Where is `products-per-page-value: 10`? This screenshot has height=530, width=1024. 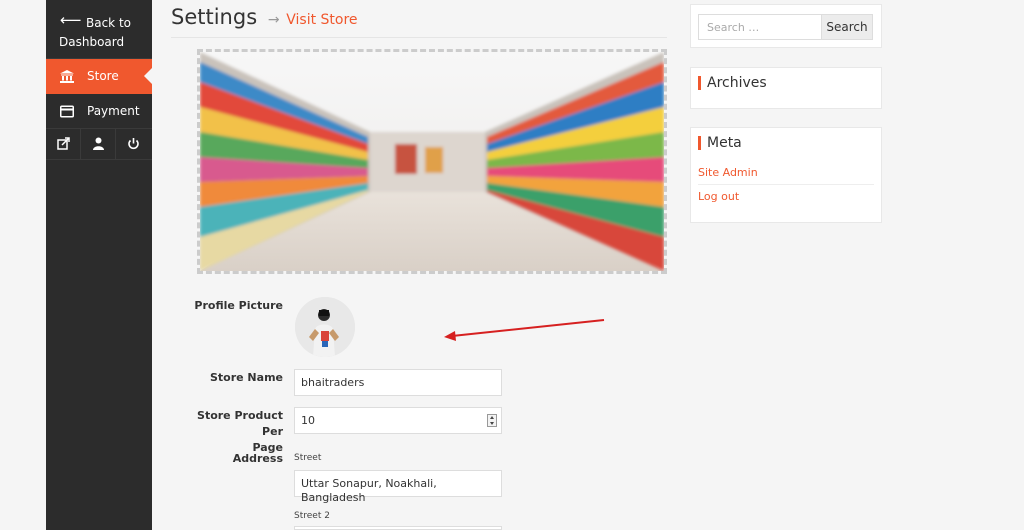
products-per-page-value: 10 is located at coordinates (308, 420).